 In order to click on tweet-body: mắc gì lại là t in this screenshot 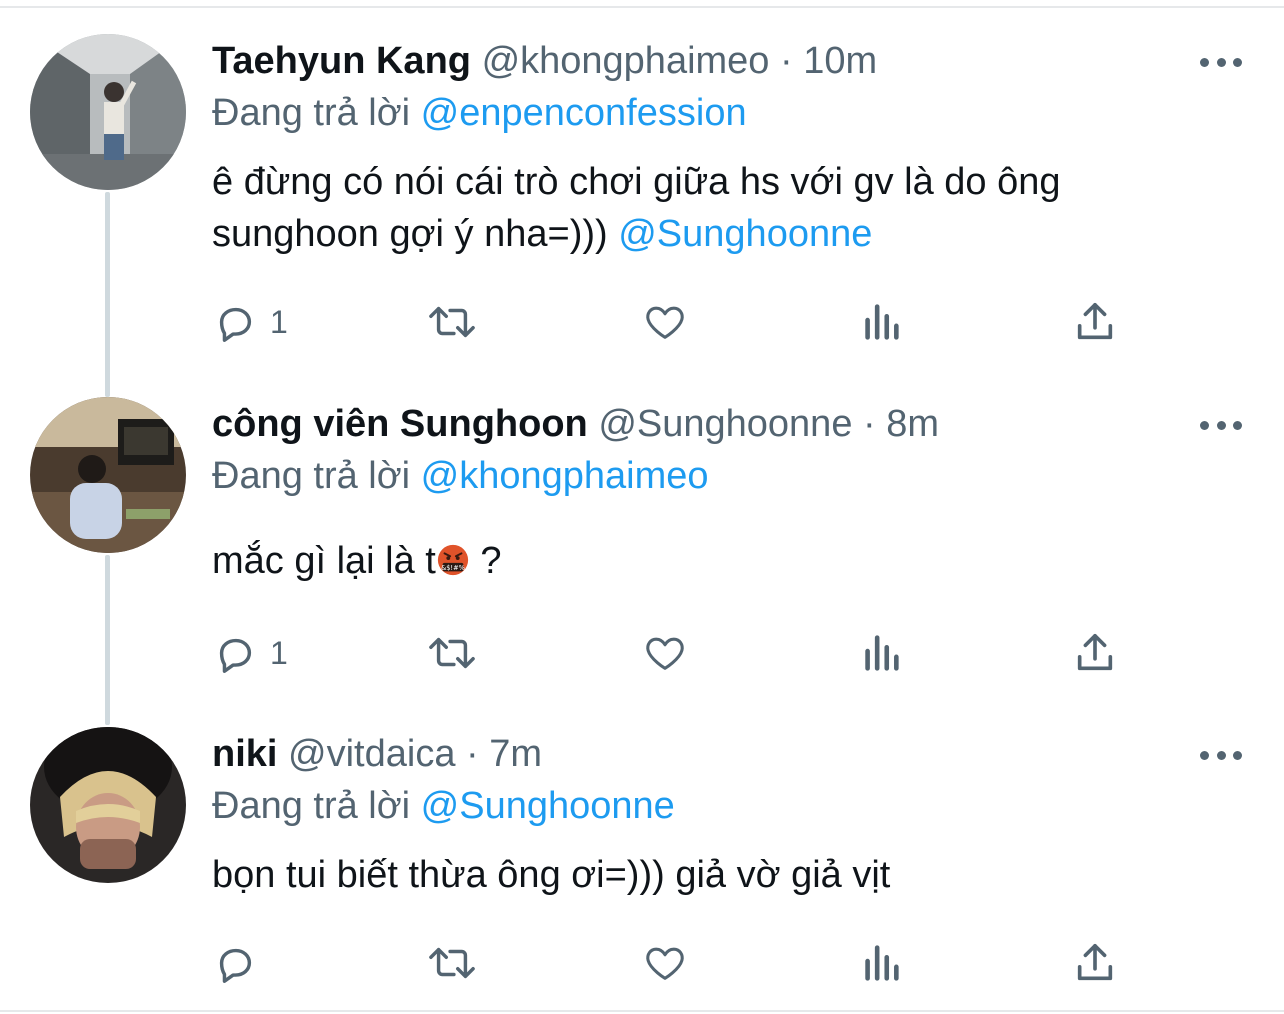, I will do `click(324, 561)`.